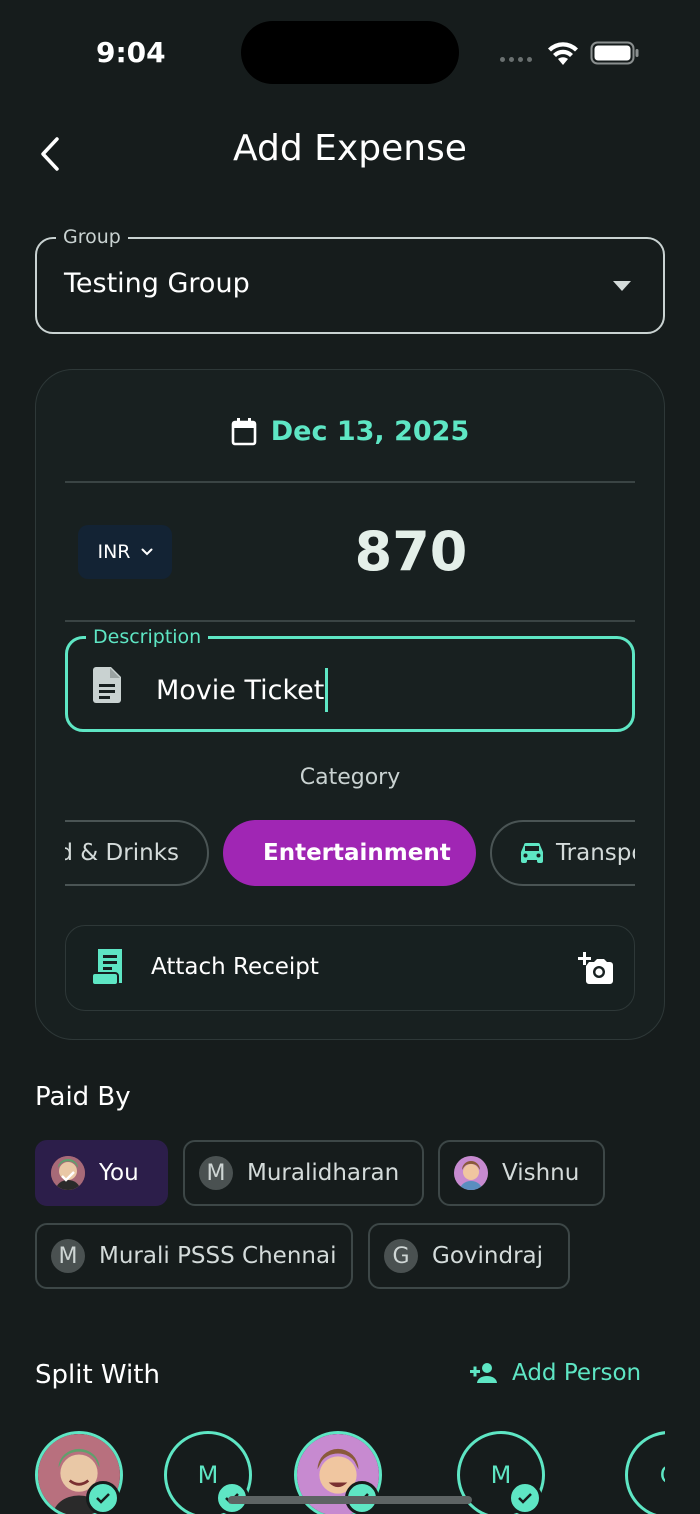 The image size is (700, 1514). What do you see at coordinates (350, 684) in the screenshot?
I see `description-input` at bounding box center [350, 684].